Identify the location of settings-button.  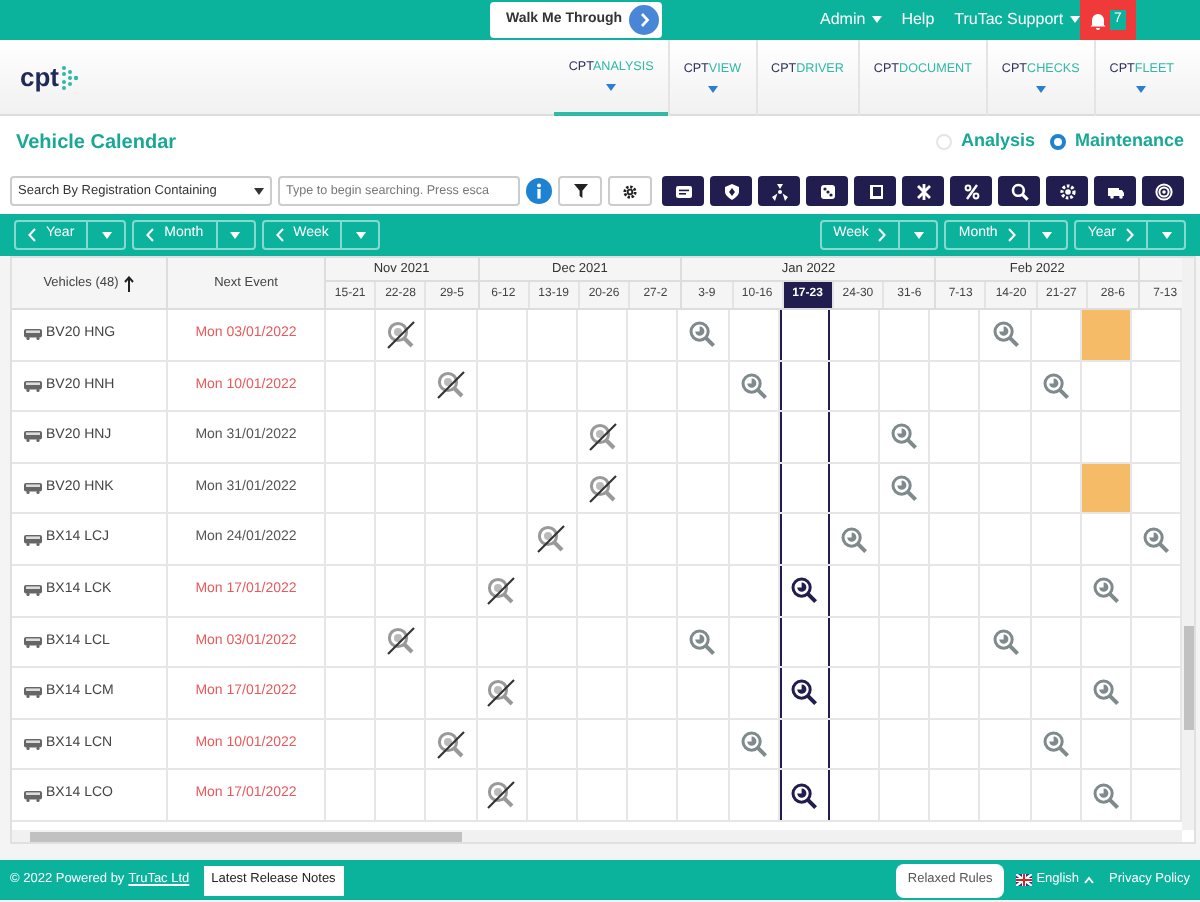
(630, 191).